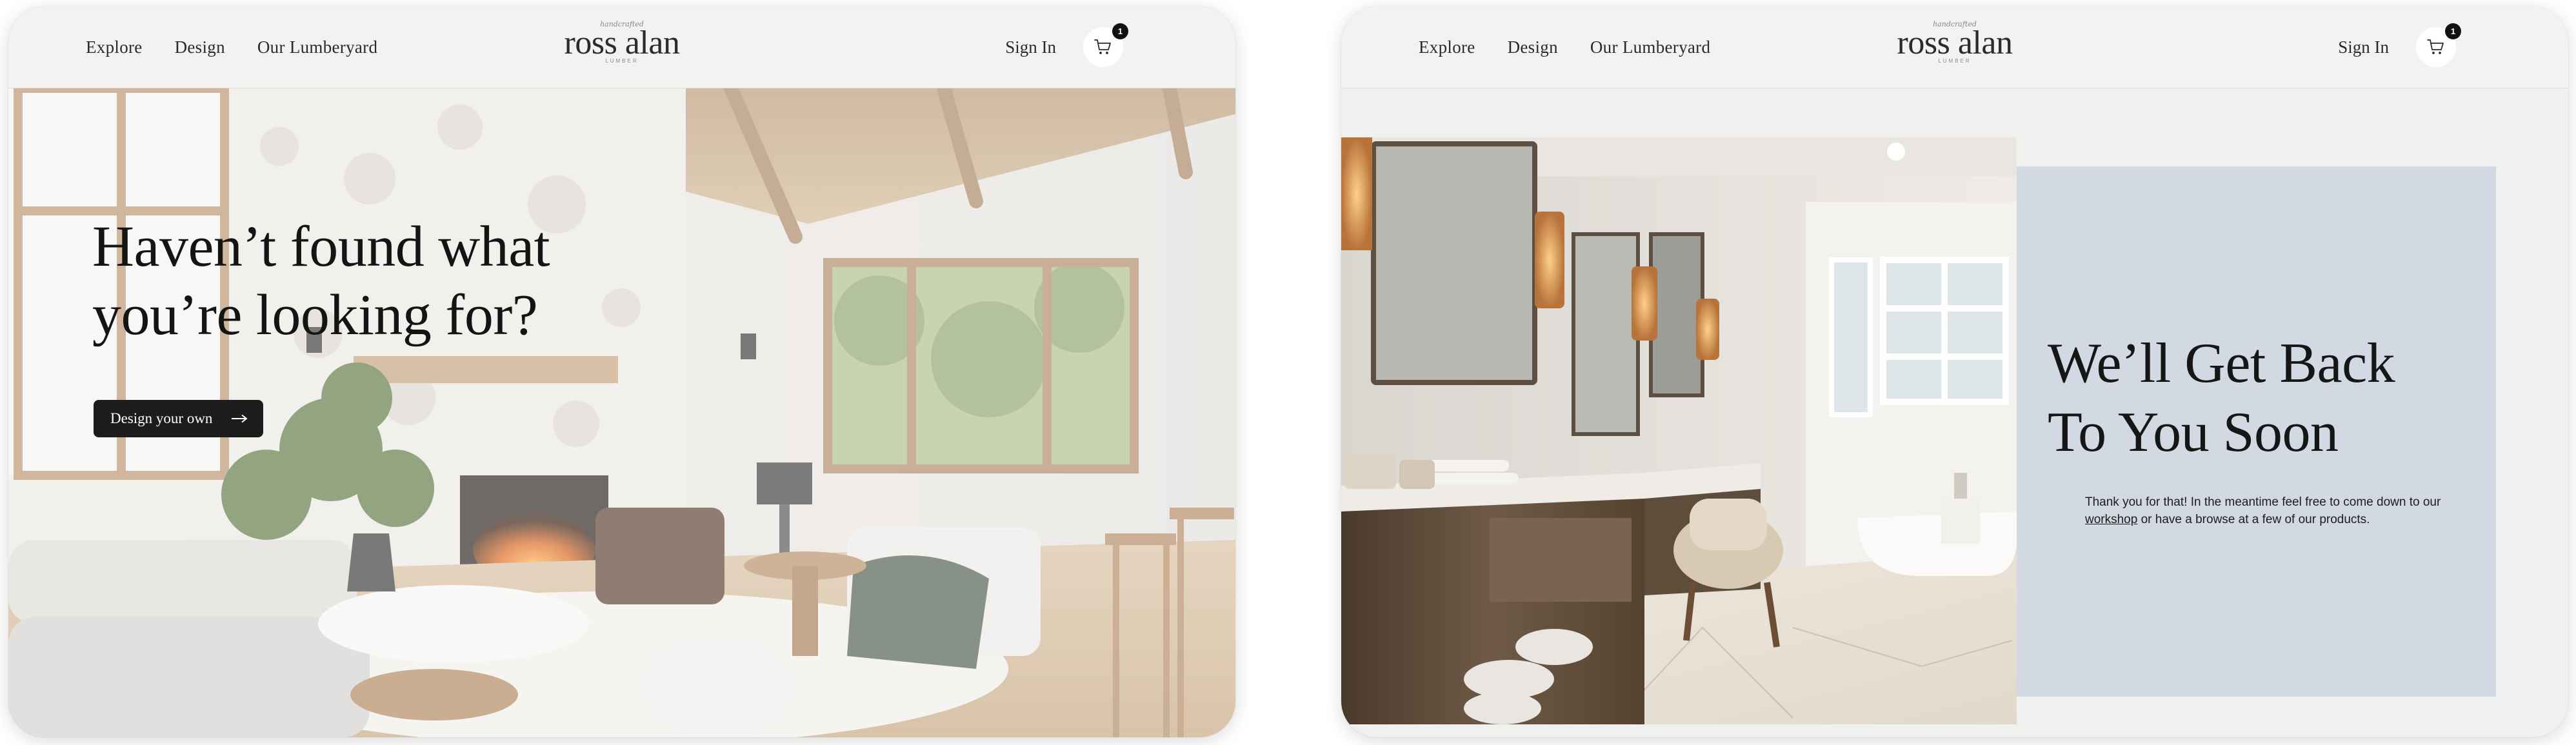 This screenshot has height=745, width=2576. What do you see at coordinates (2221, 364) in the screenshot?
I see `confirmation-heading-line-1: We’ll Get Back` at bounding box center [2221, 364].